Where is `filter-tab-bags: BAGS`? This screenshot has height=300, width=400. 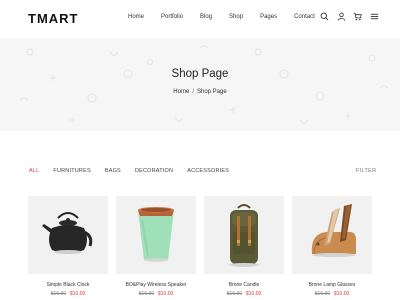 filter-tab-bags: BAGS is located at coordinates (113, 171).